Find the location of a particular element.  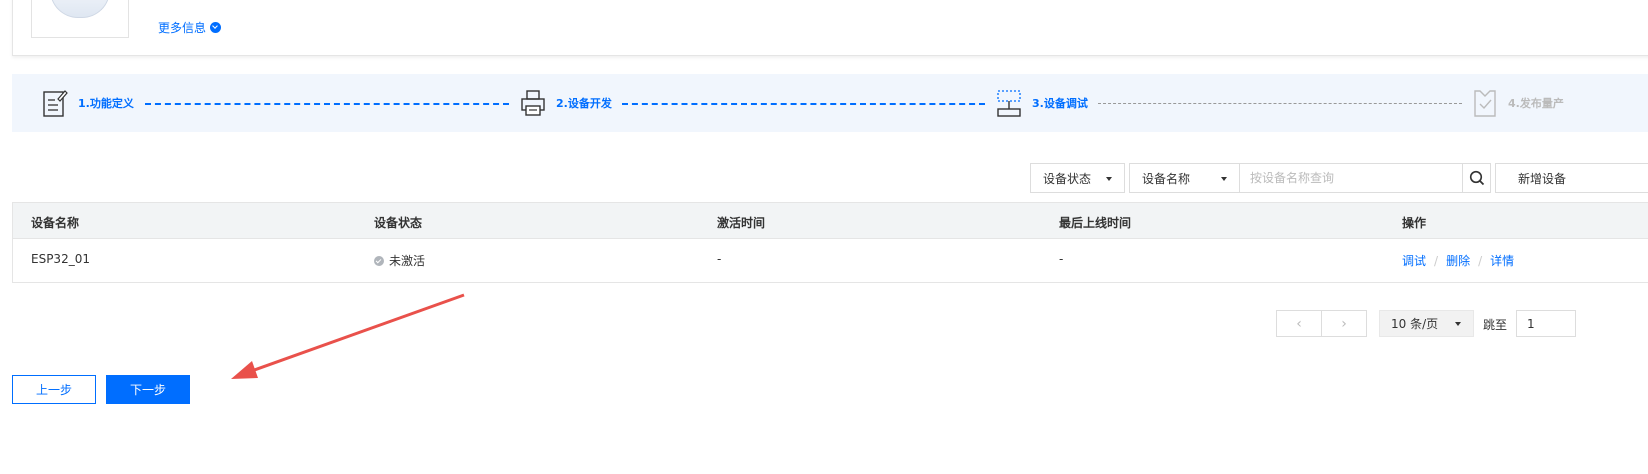

chevron-right-icon: › is located at coordinates (1344, 323).